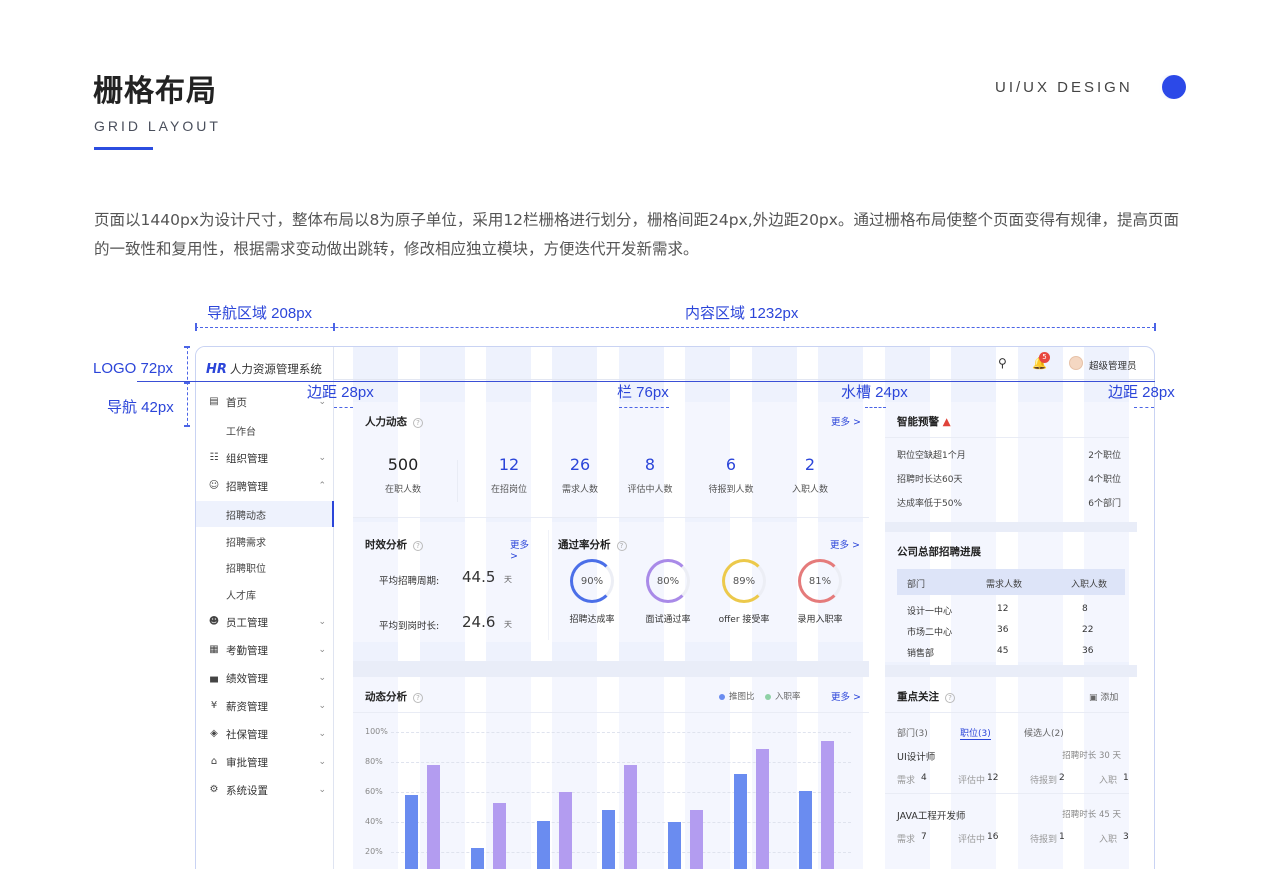 This screenshot has width=1280, height=869. I want to click on page-subtitle: GRID LAYOUT, so click(157, 126).